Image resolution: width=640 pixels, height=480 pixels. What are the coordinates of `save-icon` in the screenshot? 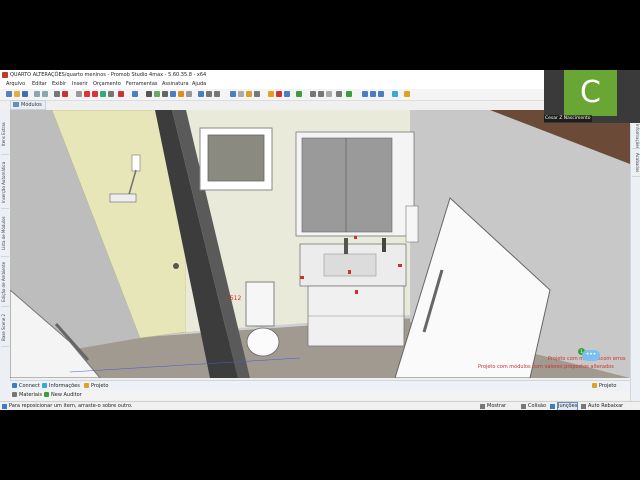 It's located at (25, 94).